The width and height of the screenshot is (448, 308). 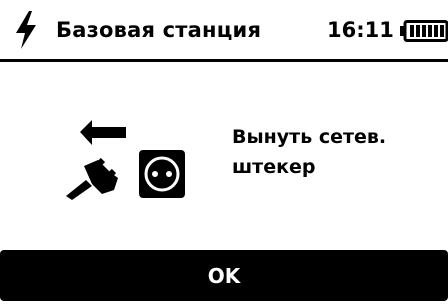 What do you see at coordinates (360, 30) in the screenshot?
I see `clock-time: 16:11` at bounding box center [360, 30].